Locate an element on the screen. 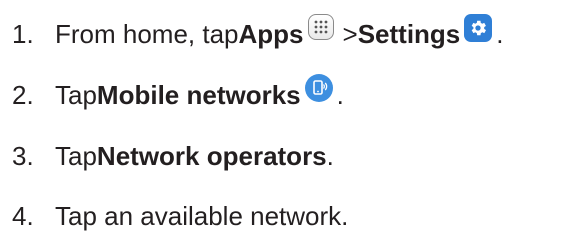 The image size is (577, 240). step-text: From home, tap is located at coordinates (147, 33).